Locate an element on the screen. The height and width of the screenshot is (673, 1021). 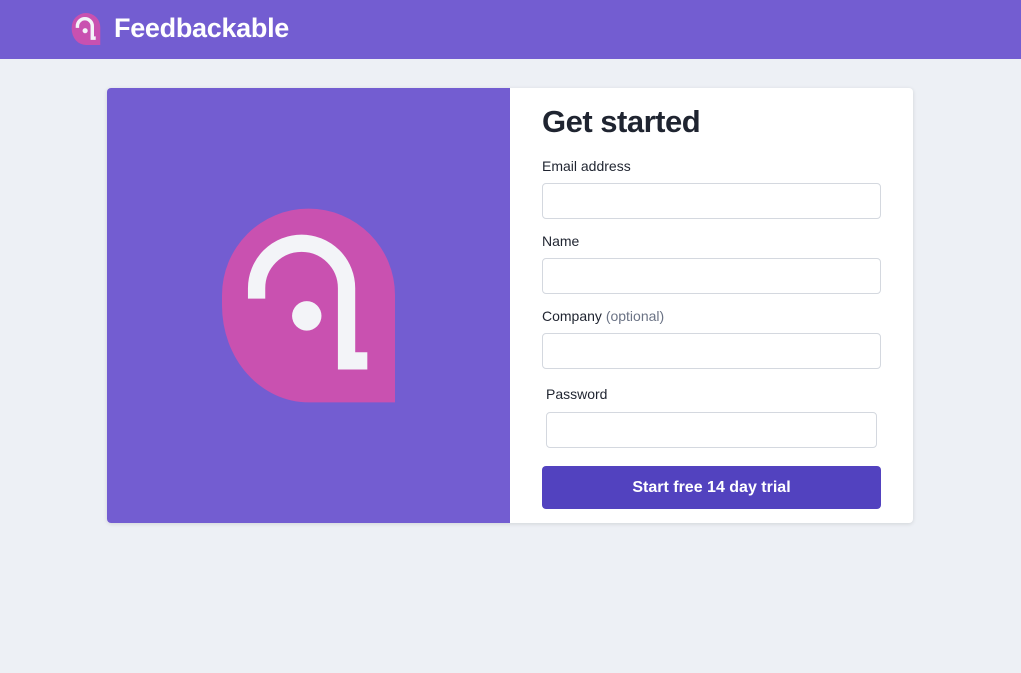
name-field is located at coordinates (711, 276).